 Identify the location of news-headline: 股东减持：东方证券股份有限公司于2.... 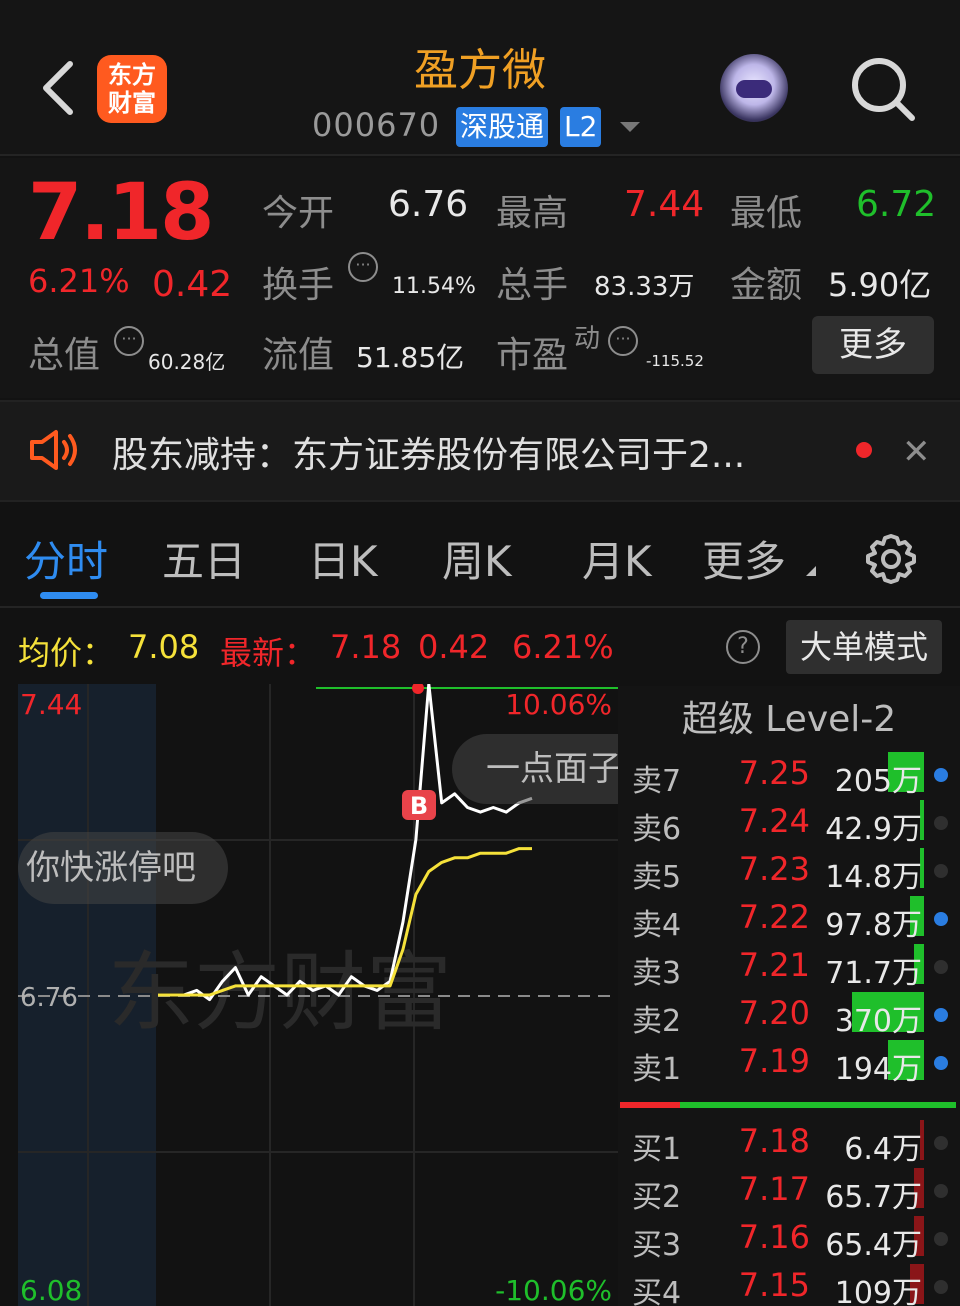
(428, 452).